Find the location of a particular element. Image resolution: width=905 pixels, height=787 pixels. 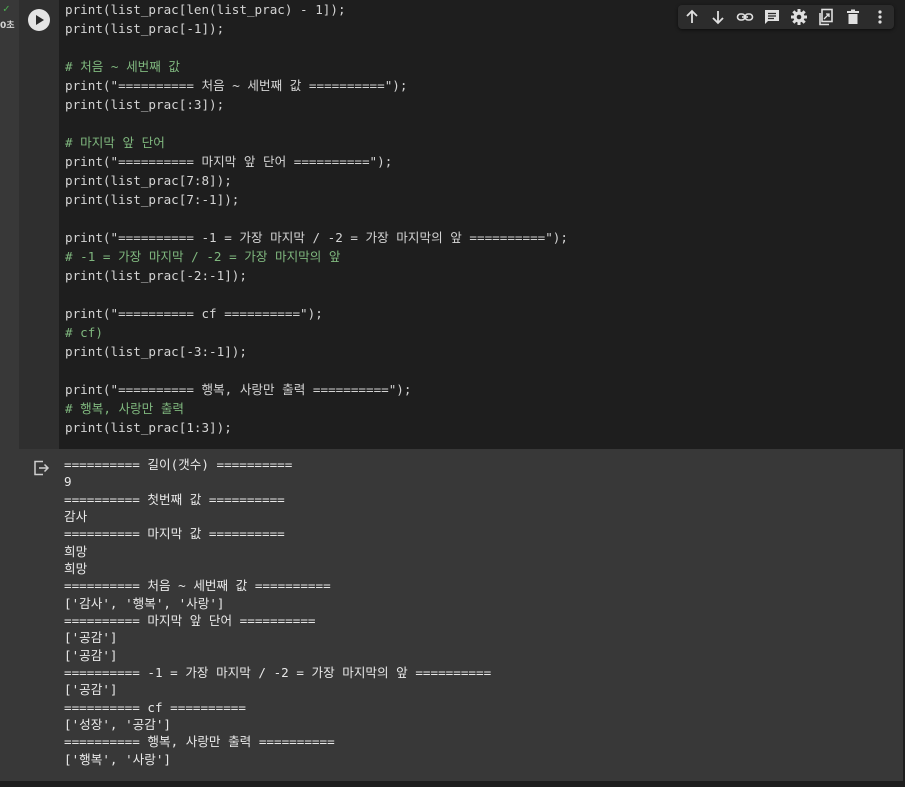

comment-icon is located at coordinates (772, 17).